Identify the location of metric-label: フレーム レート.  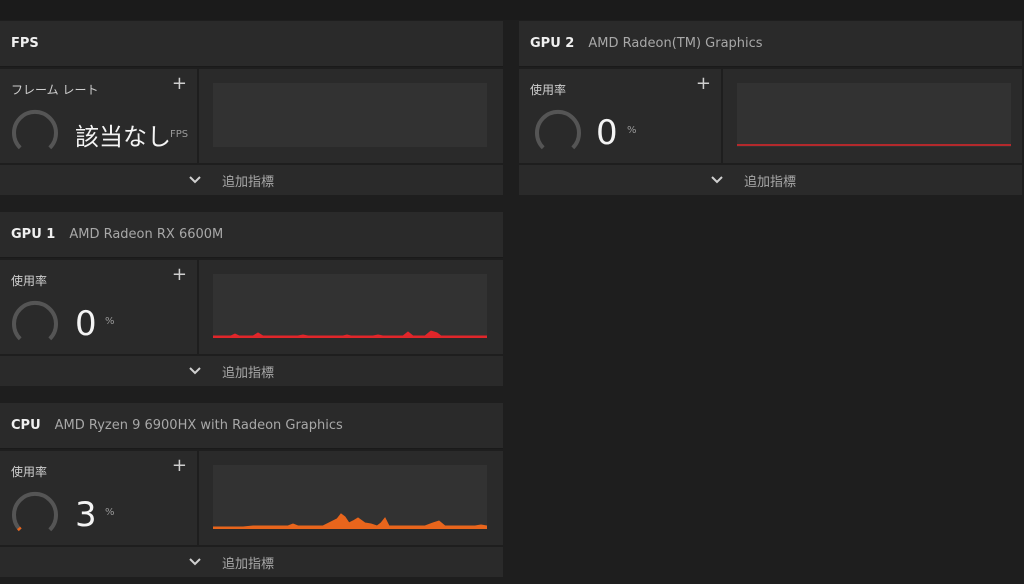
(55, 90).